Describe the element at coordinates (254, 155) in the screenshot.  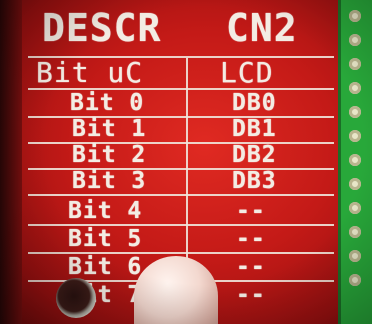
I see `row-lcd-label: DB2` at that location.